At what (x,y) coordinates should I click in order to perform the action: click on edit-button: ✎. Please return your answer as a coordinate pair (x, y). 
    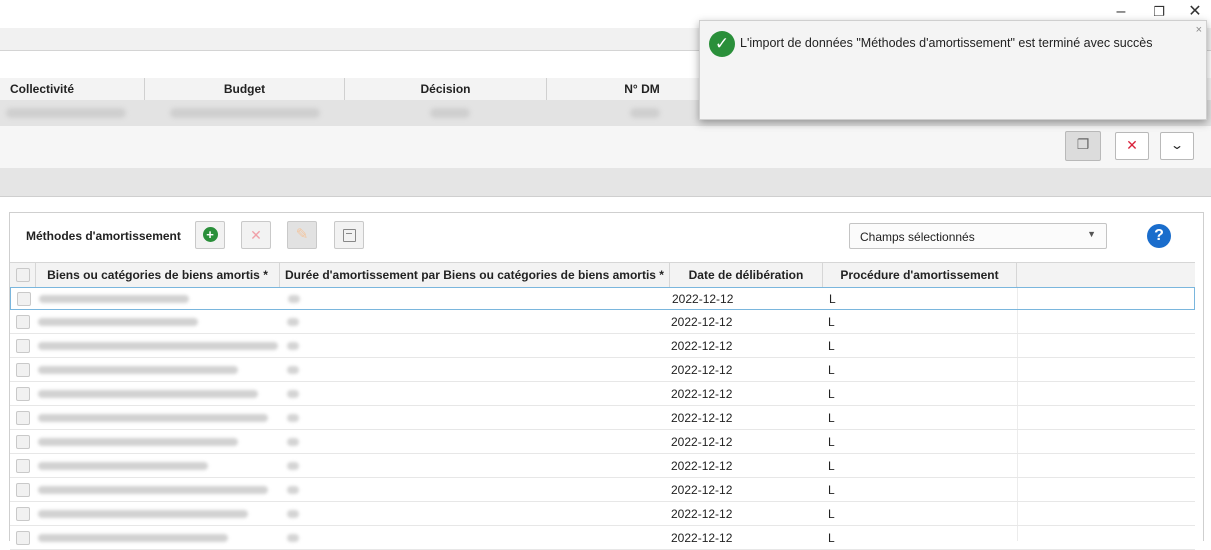
    Looking at the image, I should click on (302, 235).